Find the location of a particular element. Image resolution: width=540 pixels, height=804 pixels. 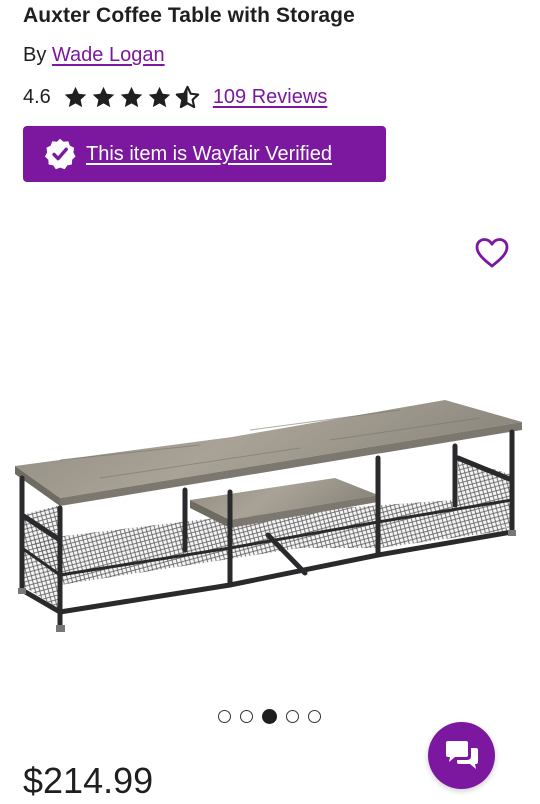

brand-link: Wade Logan is located at coordinates (108, 55).